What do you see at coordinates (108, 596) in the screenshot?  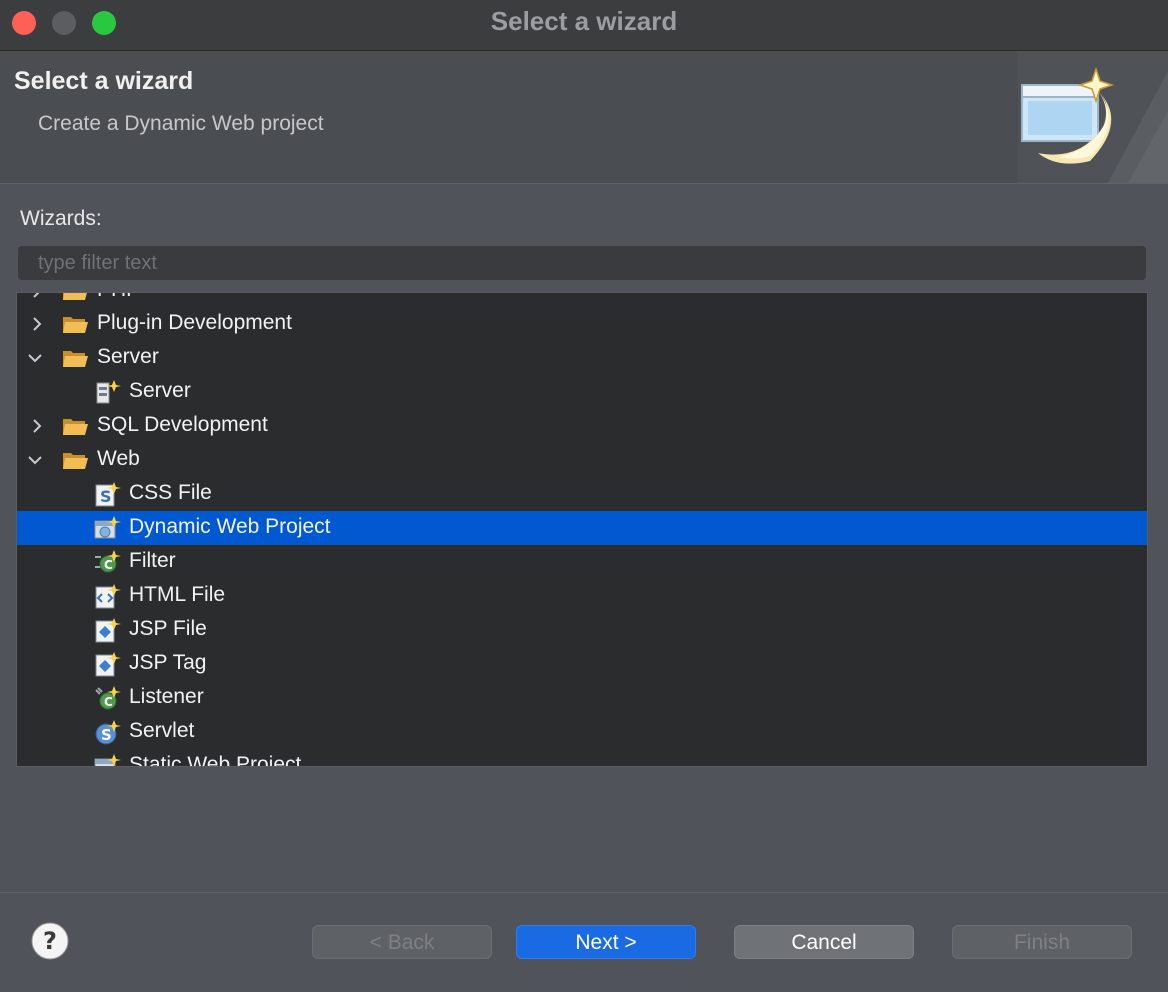 I see `html-file-icon` at bounding box center [108, 596].